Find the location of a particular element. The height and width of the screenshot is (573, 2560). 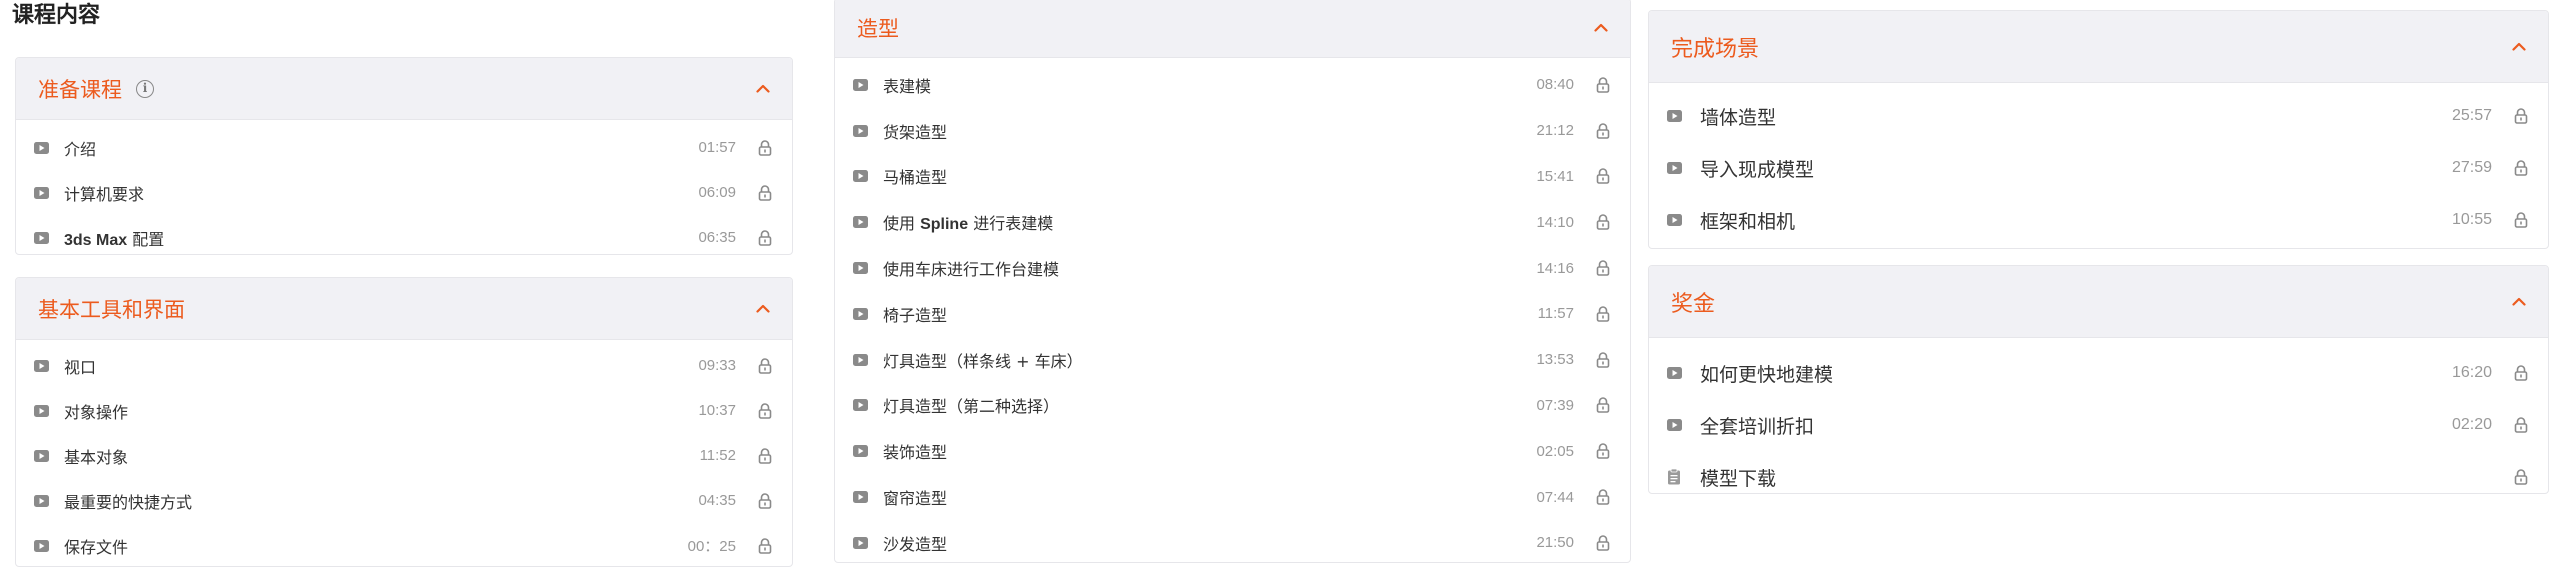

lesson-title: 计算机要求 is located at coordinates (104, 194).